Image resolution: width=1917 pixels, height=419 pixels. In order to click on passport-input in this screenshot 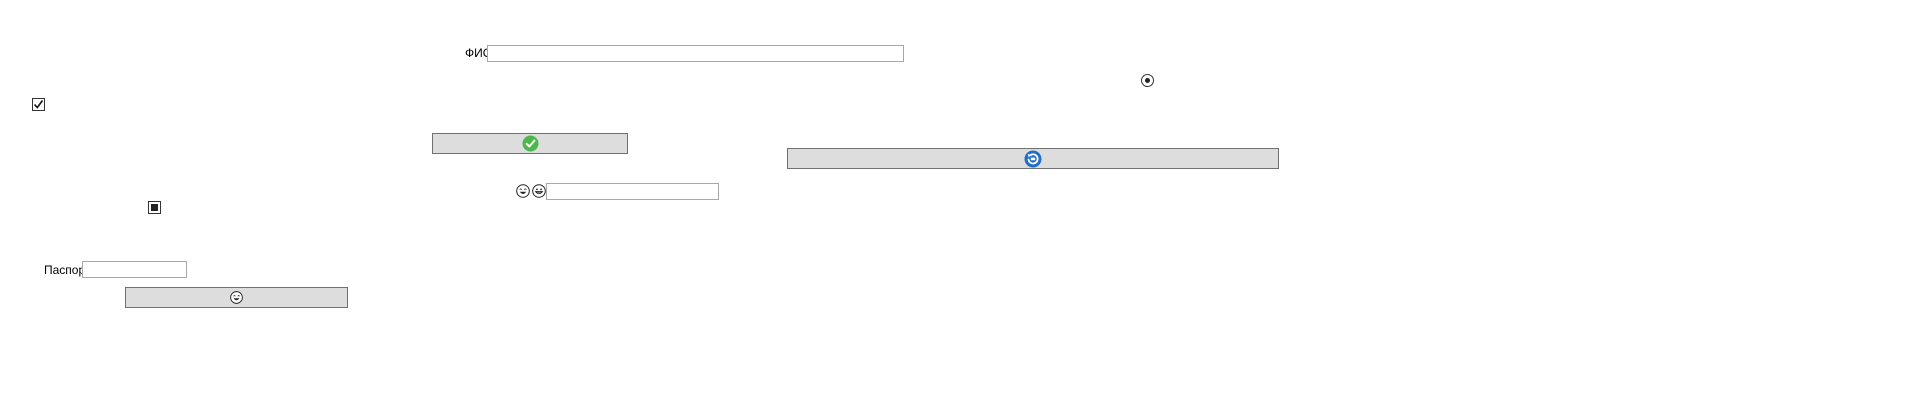, I will do `click(134, 269)`.